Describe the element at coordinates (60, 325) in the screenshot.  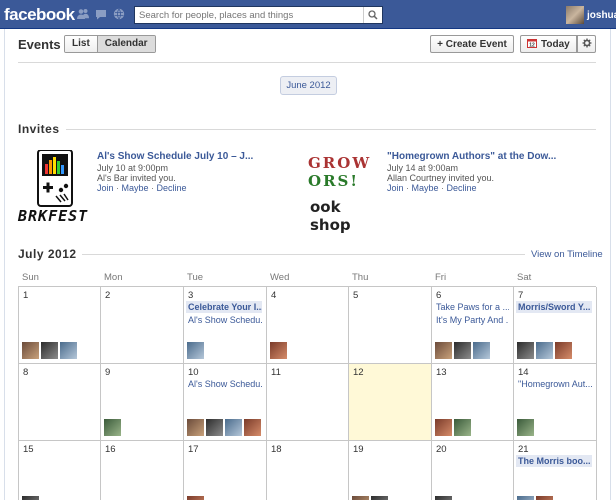
I see `calendar-day-cell: 1` at that location.